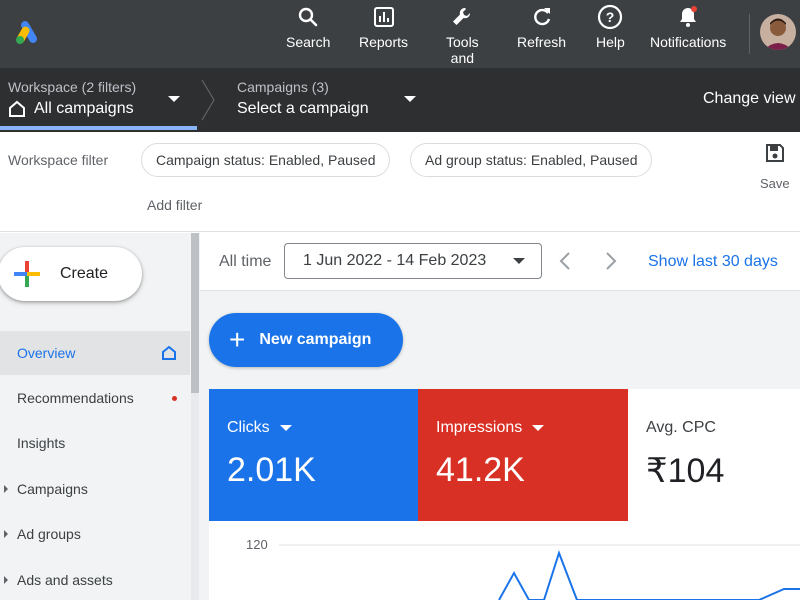  I want to click on new-campaign-button: + New campaign, so click(306, 340).